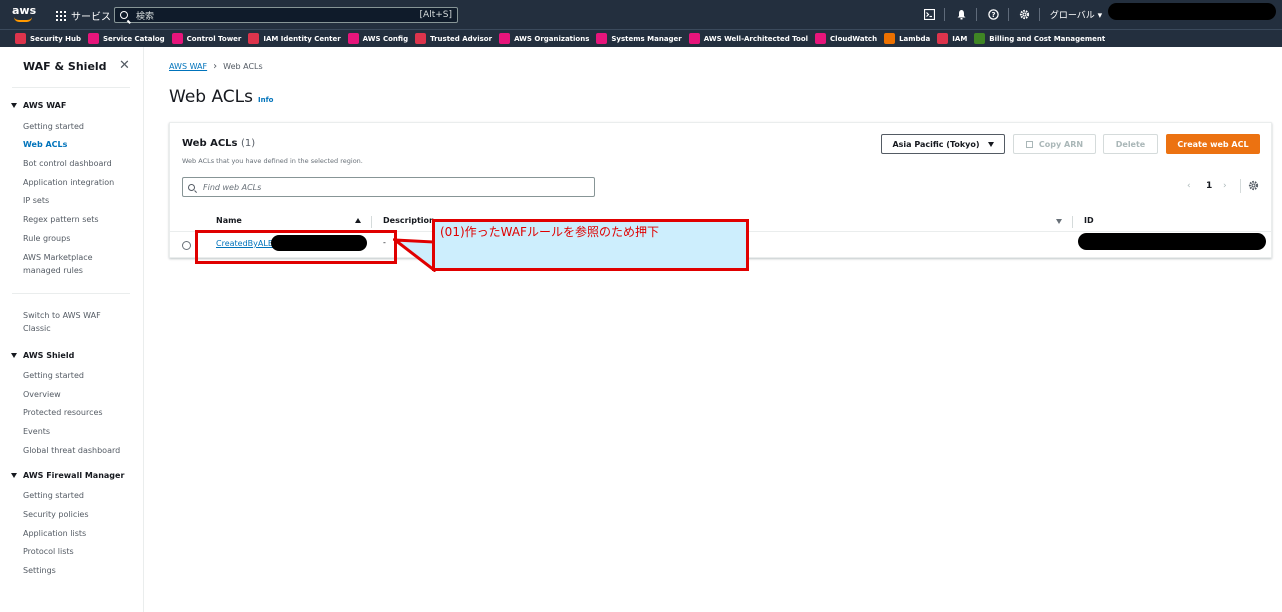 Image resolution: width=1282 pixels, height=612 pixels. I want to click on copy-icon, so click(1029, 144).